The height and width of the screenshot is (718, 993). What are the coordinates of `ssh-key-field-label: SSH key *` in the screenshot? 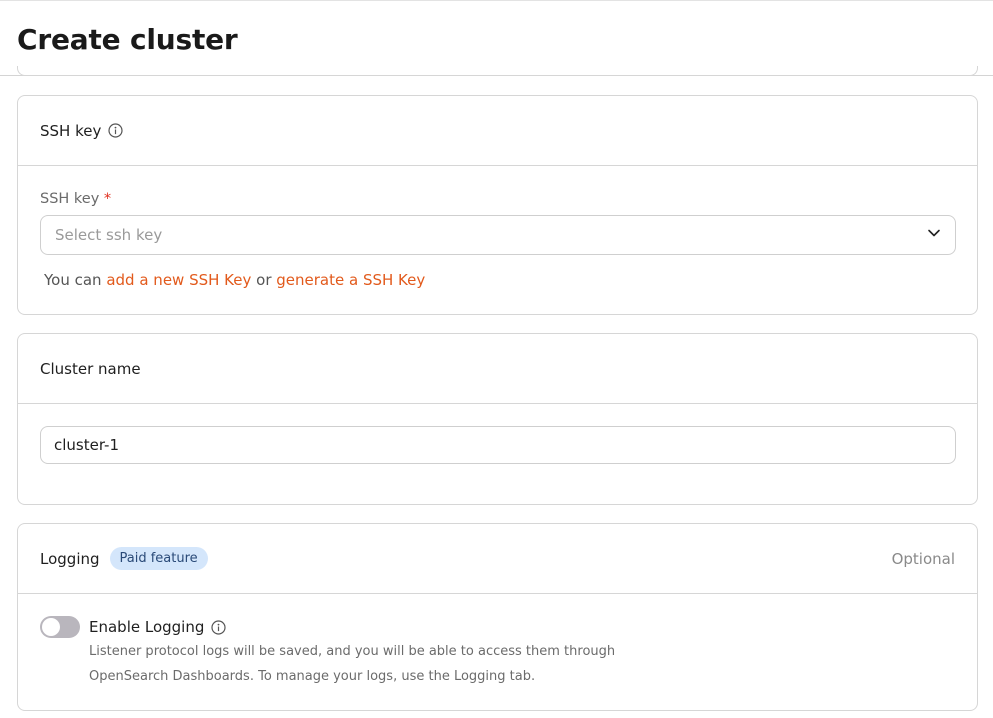 It's located at (76, 199).